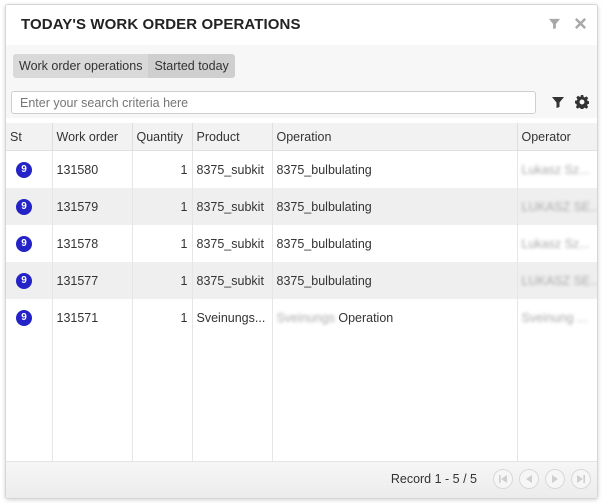 The image size is (602, 503). What do you see at coordinates (582, 103) in the screenshot?
I see `gear-icon` at bounding box center [582, 103].